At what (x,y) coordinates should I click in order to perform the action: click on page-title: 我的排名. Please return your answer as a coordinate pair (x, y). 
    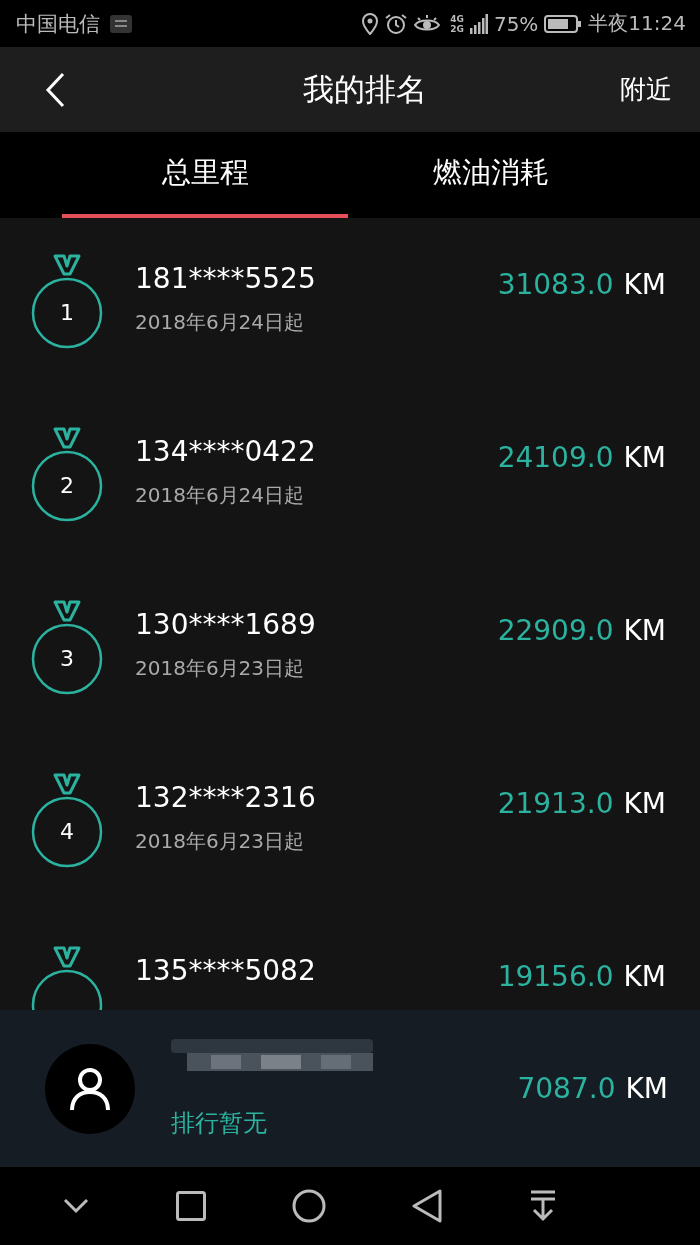
    Looking at the image, I should click on (365, 89).